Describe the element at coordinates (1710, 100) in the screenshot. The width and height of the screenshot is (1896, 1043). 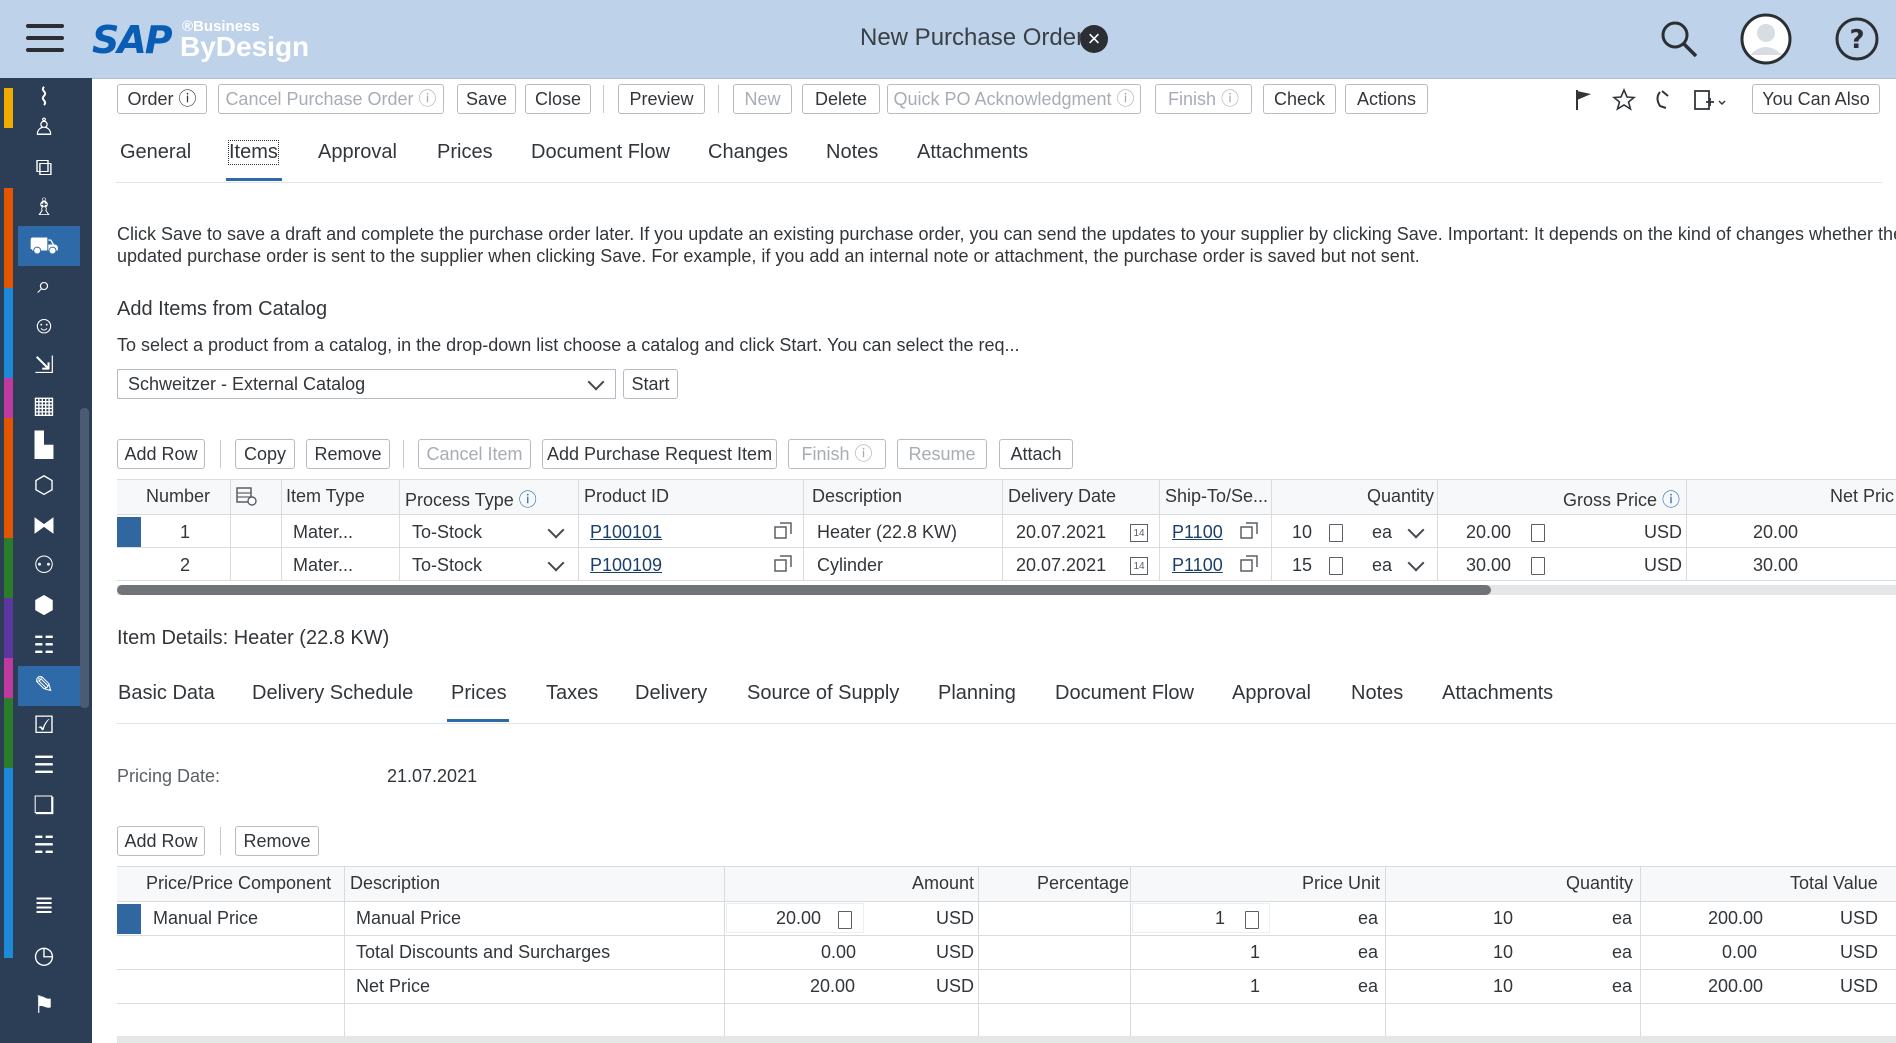
I see `new-document-dropdown-icon` at that location.